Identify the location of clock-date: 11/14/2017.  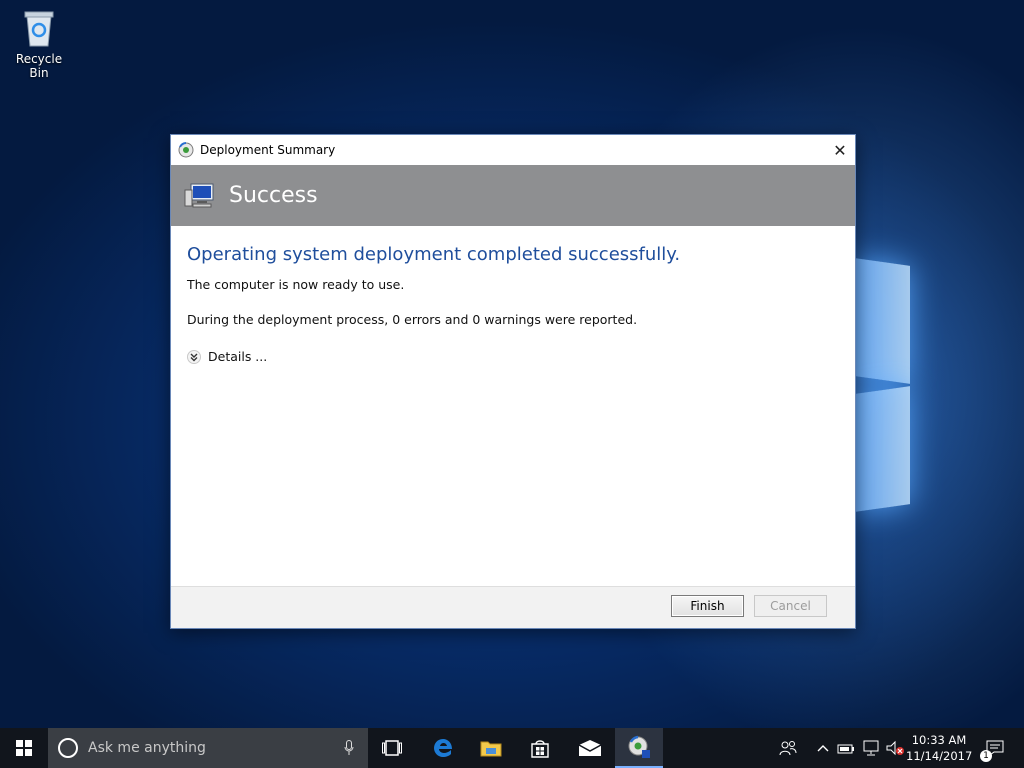
(939, 756).